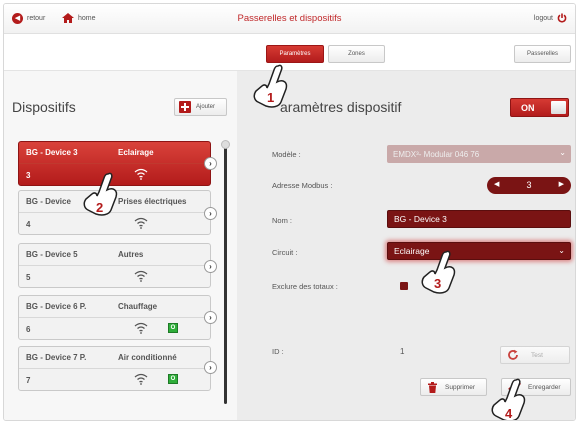  I want to click on test-label: Test, so click(537, 355).